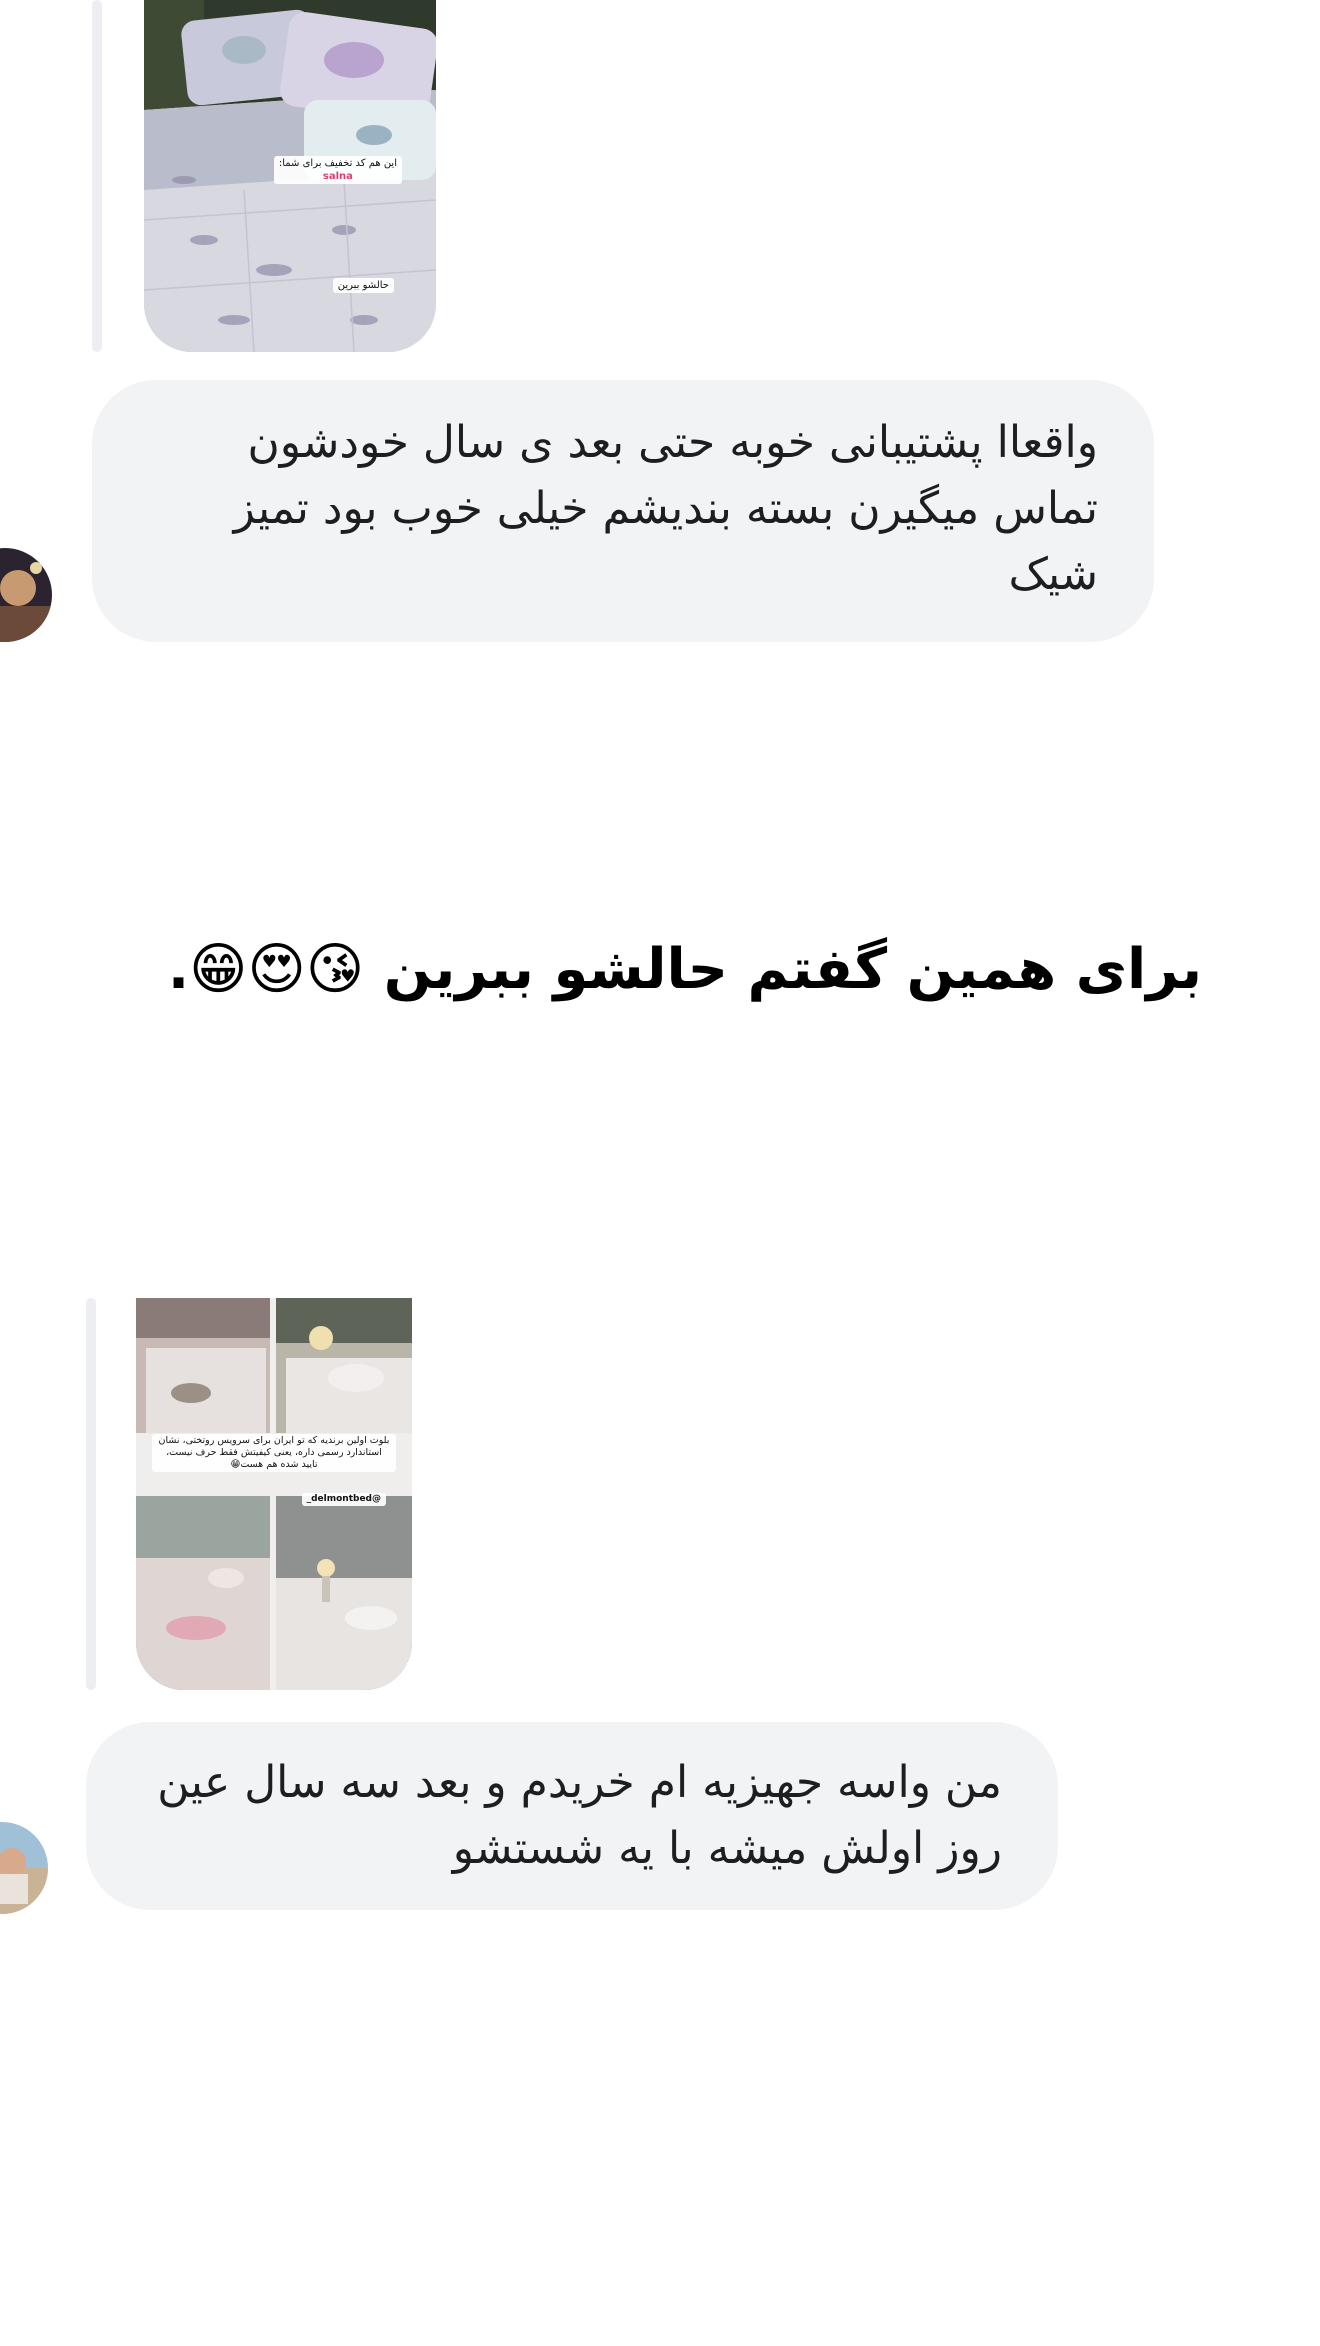 Image resolution: width=1320 pixels, height=2346 pixels. I want to click on link-sticker: حالشو ببرین, so click(363, 285).